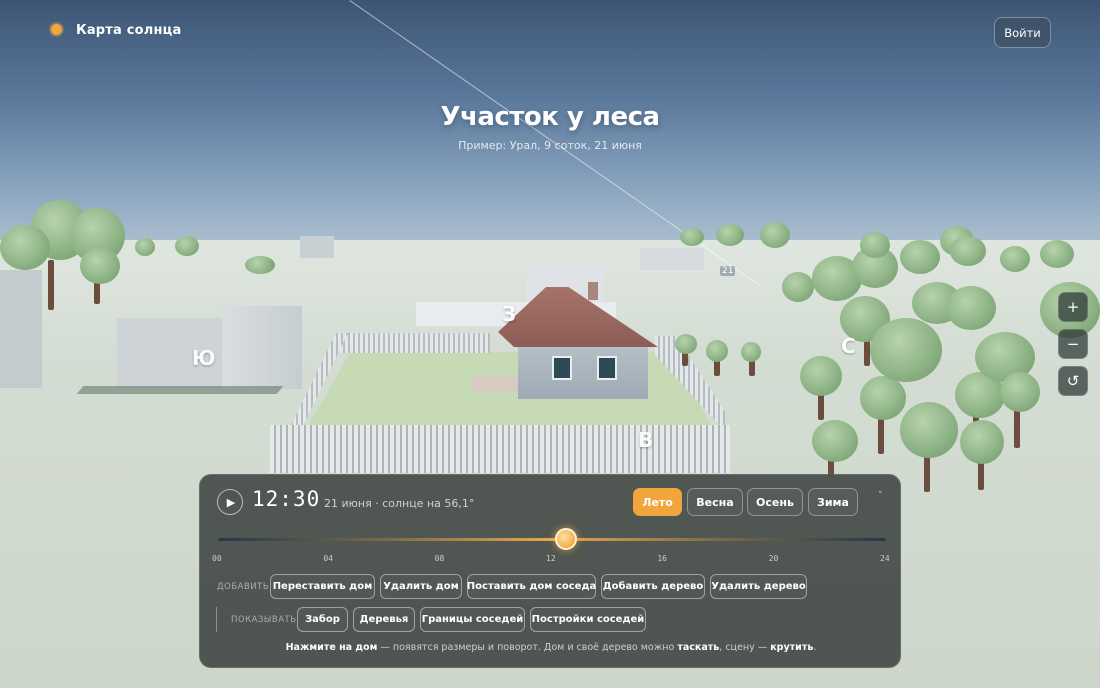  Describe the element at coordinates (662, 558) in the screenshot. I see `time-tick-label: 16` at that location.